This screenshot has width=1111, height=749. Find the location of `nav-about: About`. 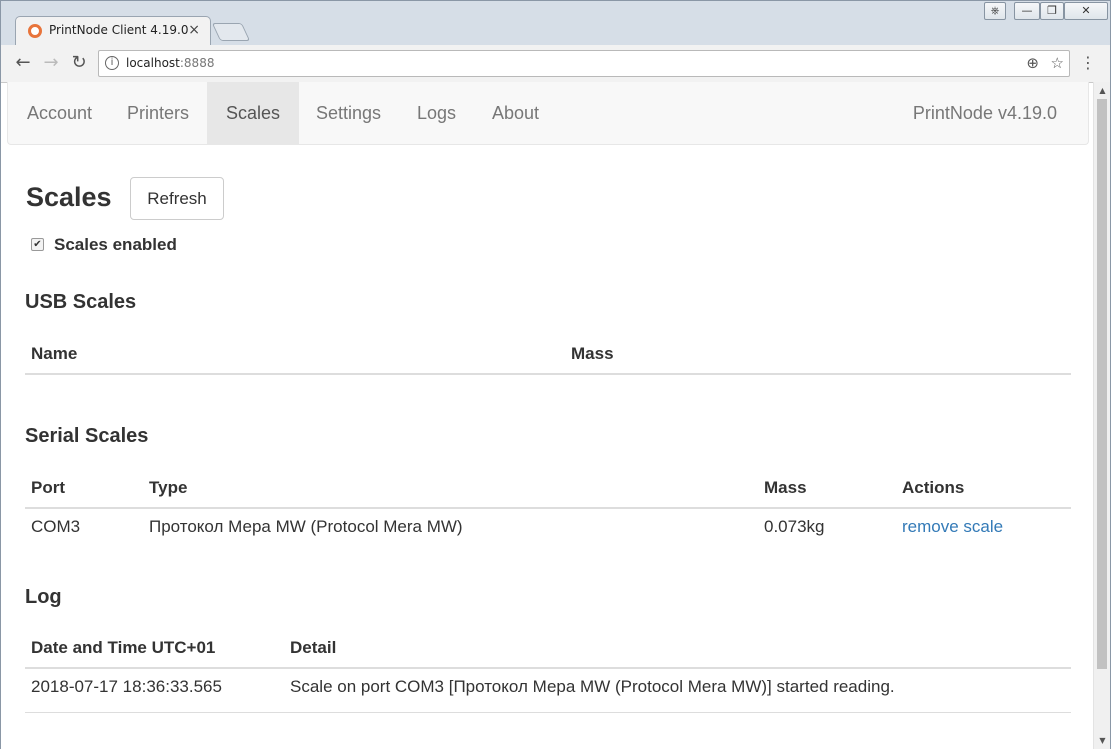

nav-about: About is located at coordinates (515, 113).